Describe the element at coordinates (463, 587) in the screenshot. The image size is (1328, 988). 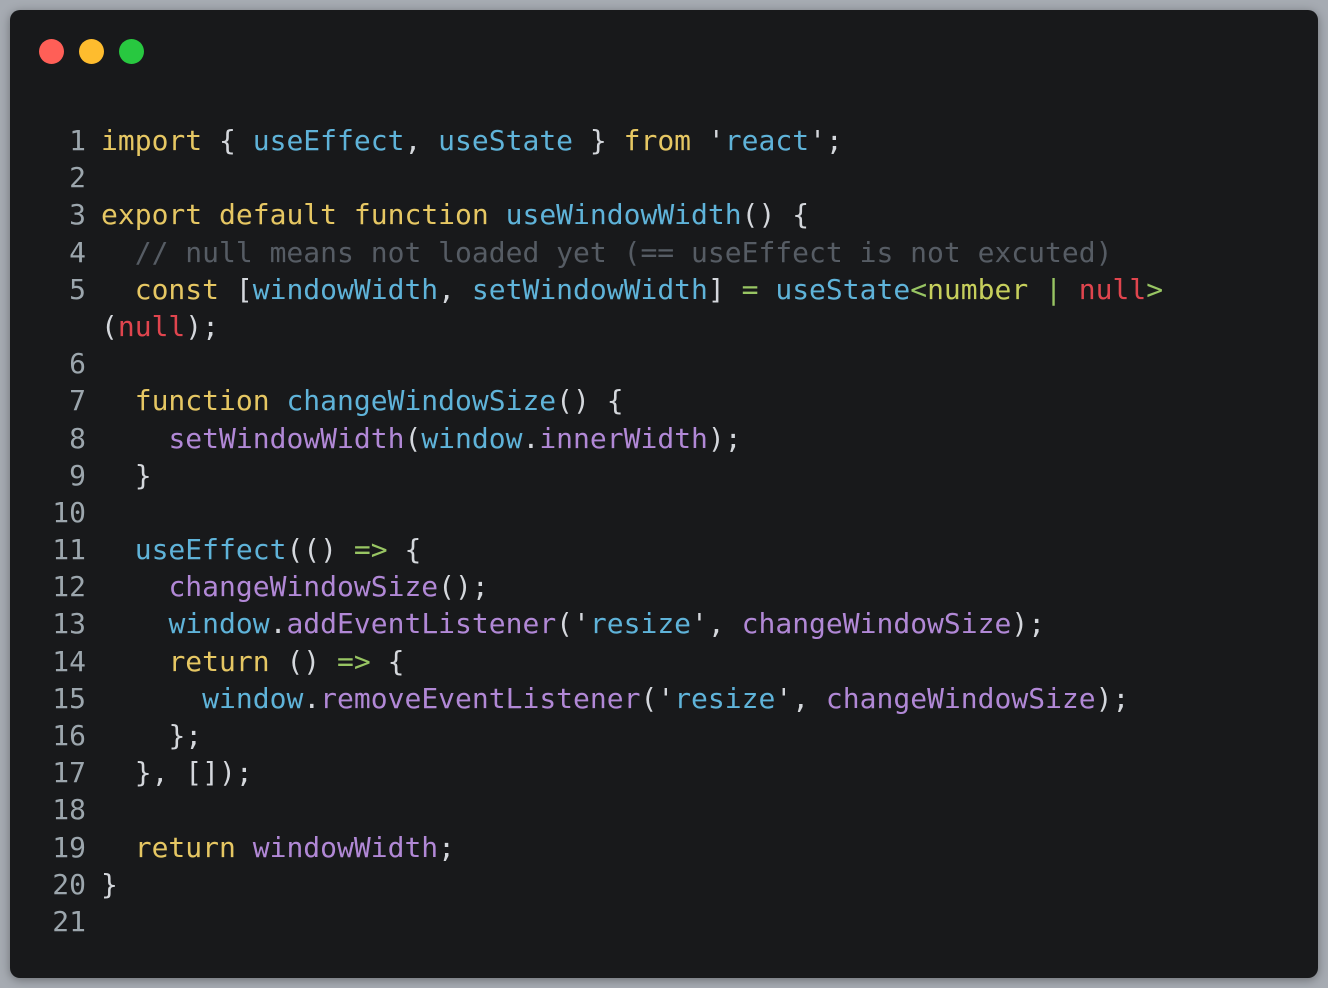
I see `code-token: ();` at that location.